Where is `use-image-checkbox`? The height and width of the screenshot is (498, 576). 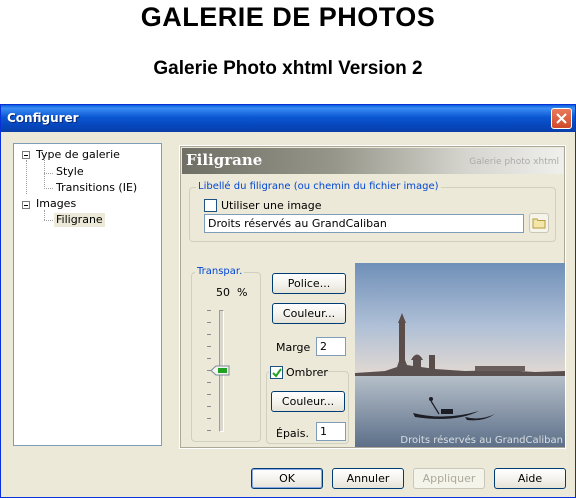 use-image-checkbox is located at coordinates (210, 205).